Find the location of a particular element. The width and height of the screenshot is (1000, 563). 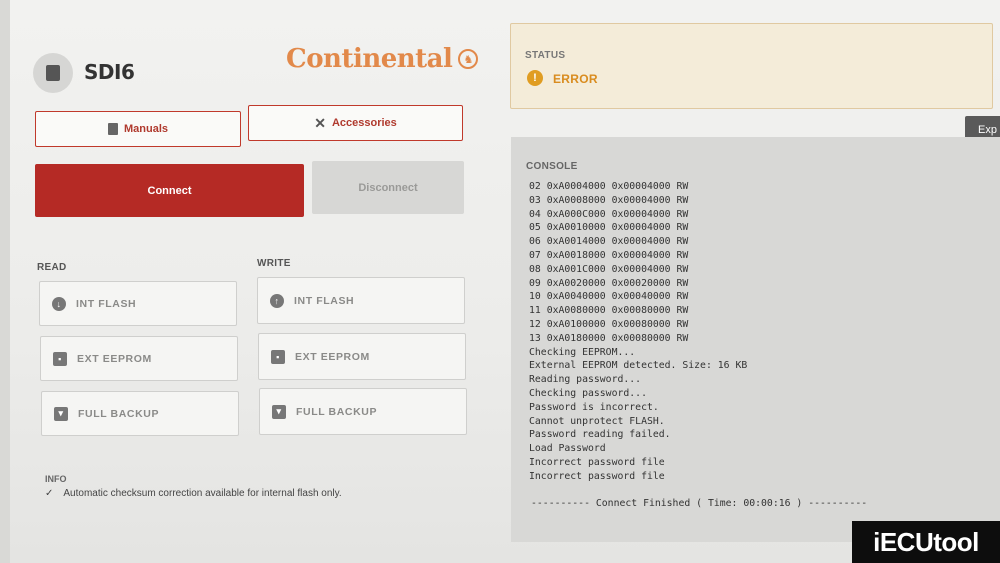

console-line: 05 0xA0010000 0x00004000 RW is located at coordinates (609, 228).